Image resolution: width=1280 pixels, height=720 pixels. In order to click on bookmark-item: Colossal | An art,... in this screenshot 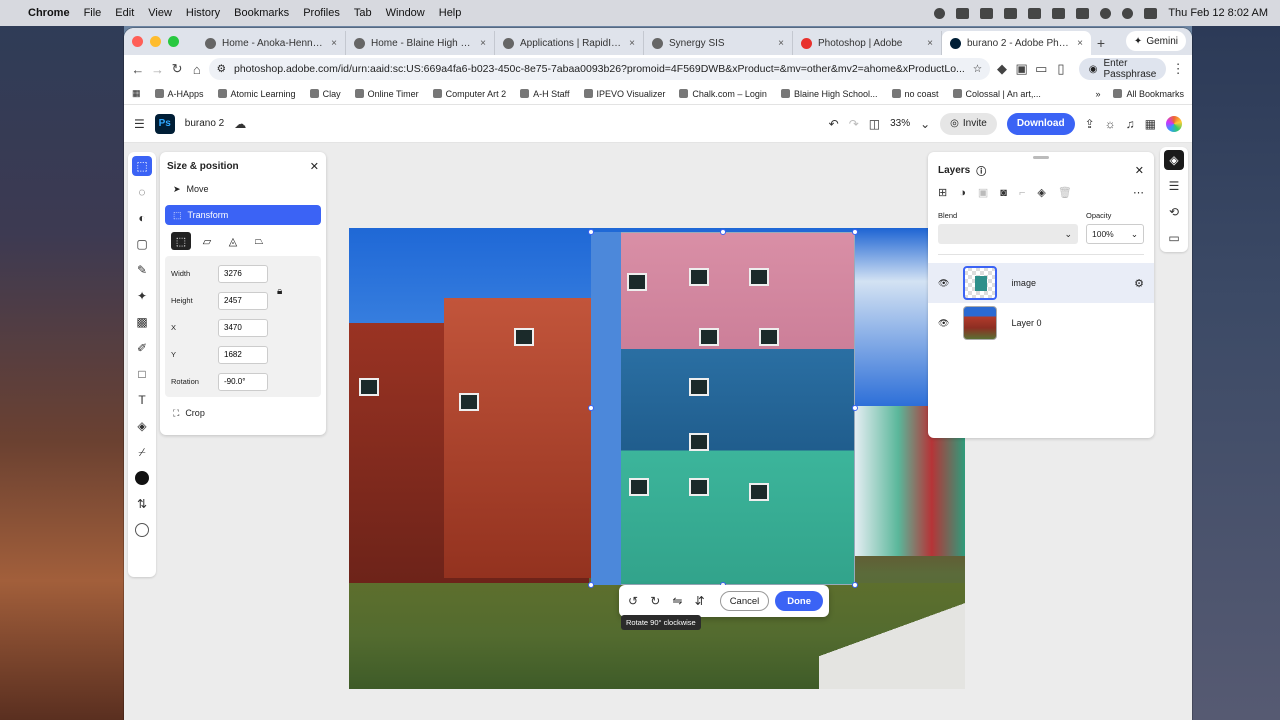, I will do `click(996, 94)`.